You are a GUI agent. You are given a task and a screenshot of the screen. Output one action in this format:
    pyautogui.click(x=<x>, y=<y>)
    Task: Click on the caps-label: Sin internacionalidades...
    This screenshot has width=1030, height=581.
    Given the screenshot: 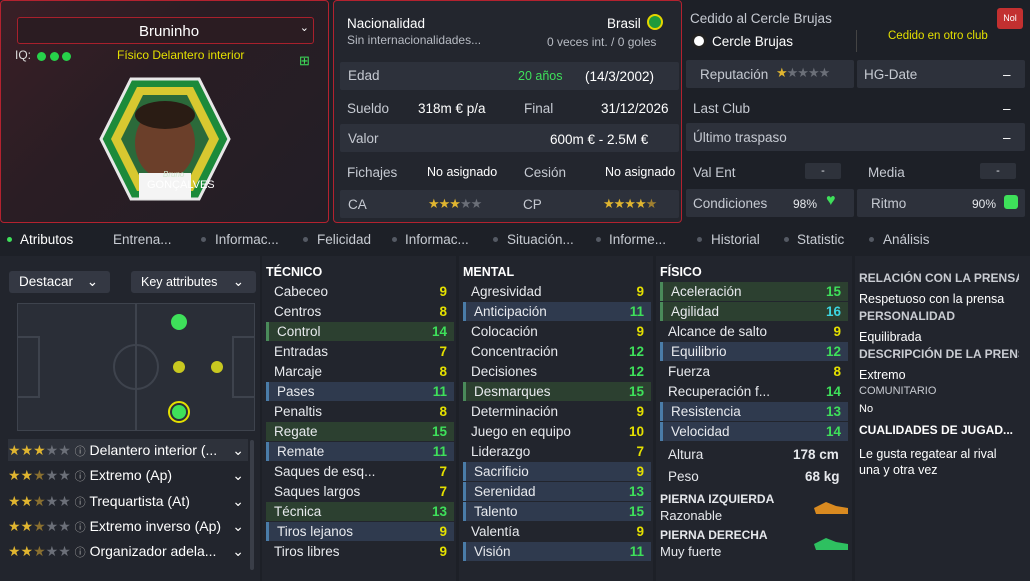 What is the action you would take?
    pyautogui.click(x=414, y=40)
    